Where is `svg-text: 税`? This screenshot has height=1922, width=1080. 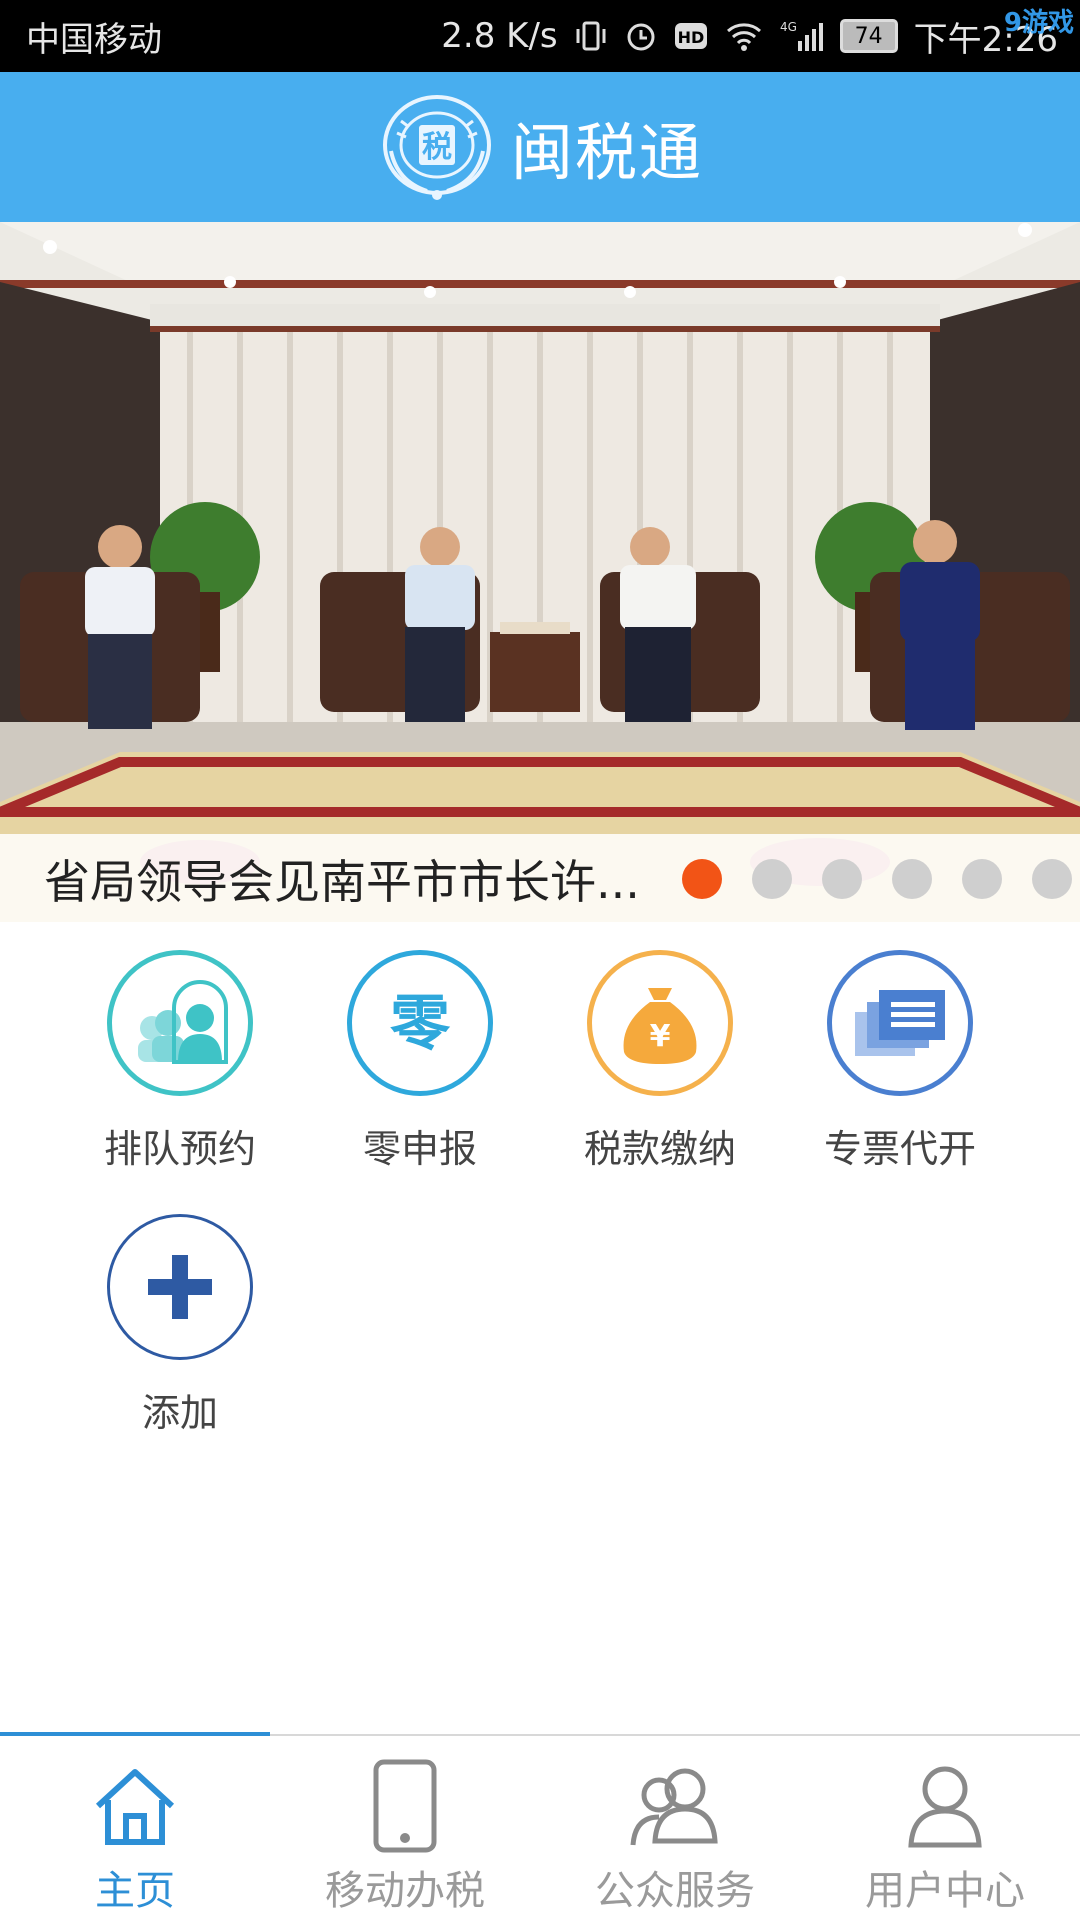 svg-text: 税 is located at coordinates (437, 147).